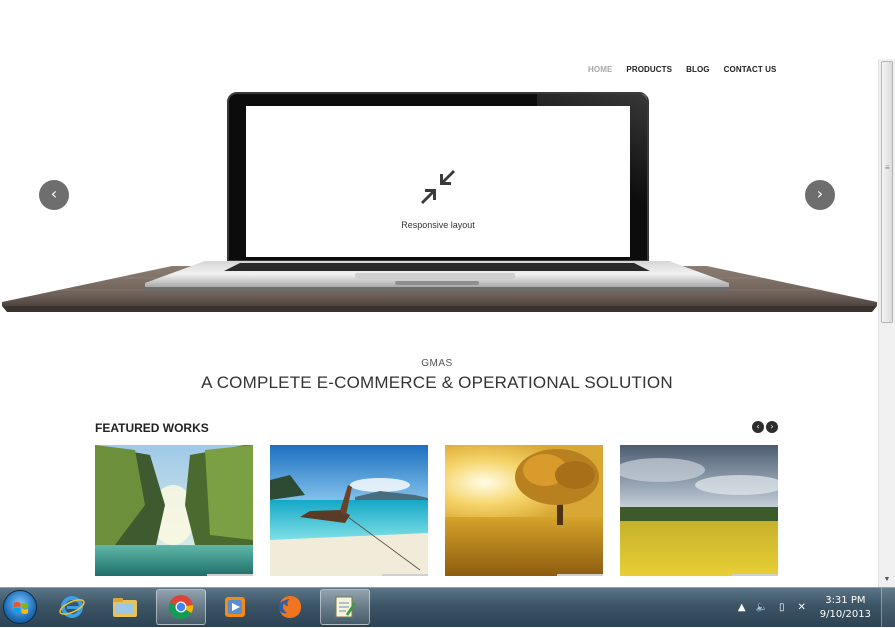  Describe the element at coordinates (820, 195) in the screenshot. I see `slider-next-button: ›` at that location.